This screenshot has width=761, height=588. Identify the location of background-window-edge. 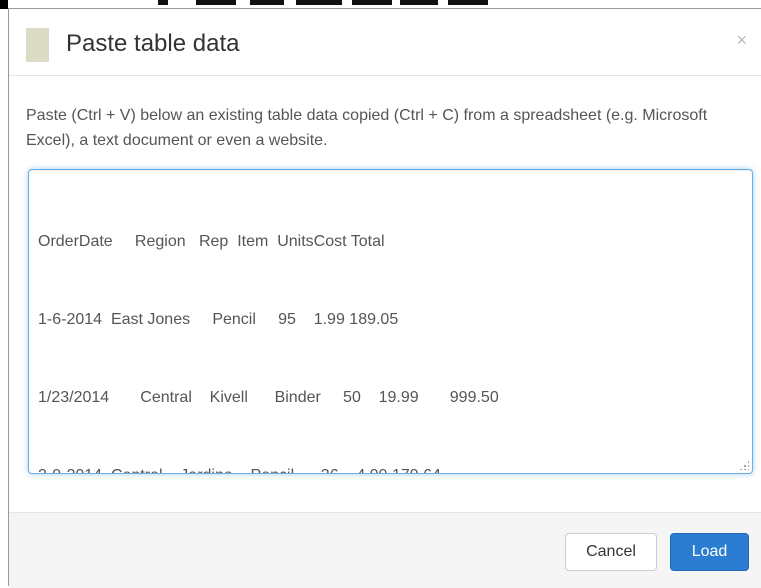
(4, 4).